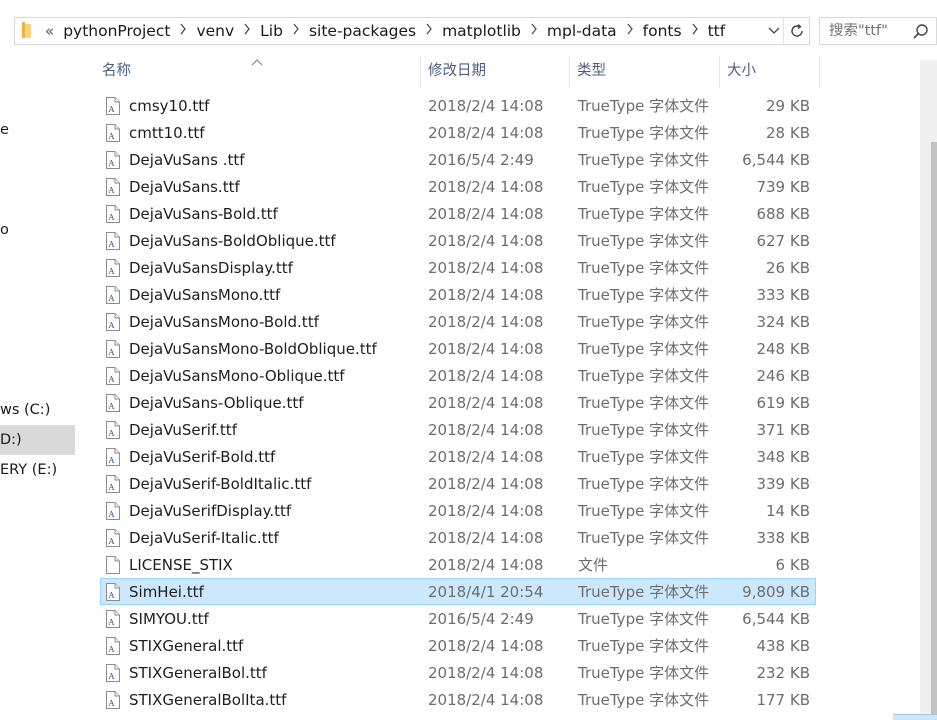  What do you see at coordinates (362, 31) in the screenshot?
I see `breadcrumb-item: site-packages` at bounding box center [362, 31].